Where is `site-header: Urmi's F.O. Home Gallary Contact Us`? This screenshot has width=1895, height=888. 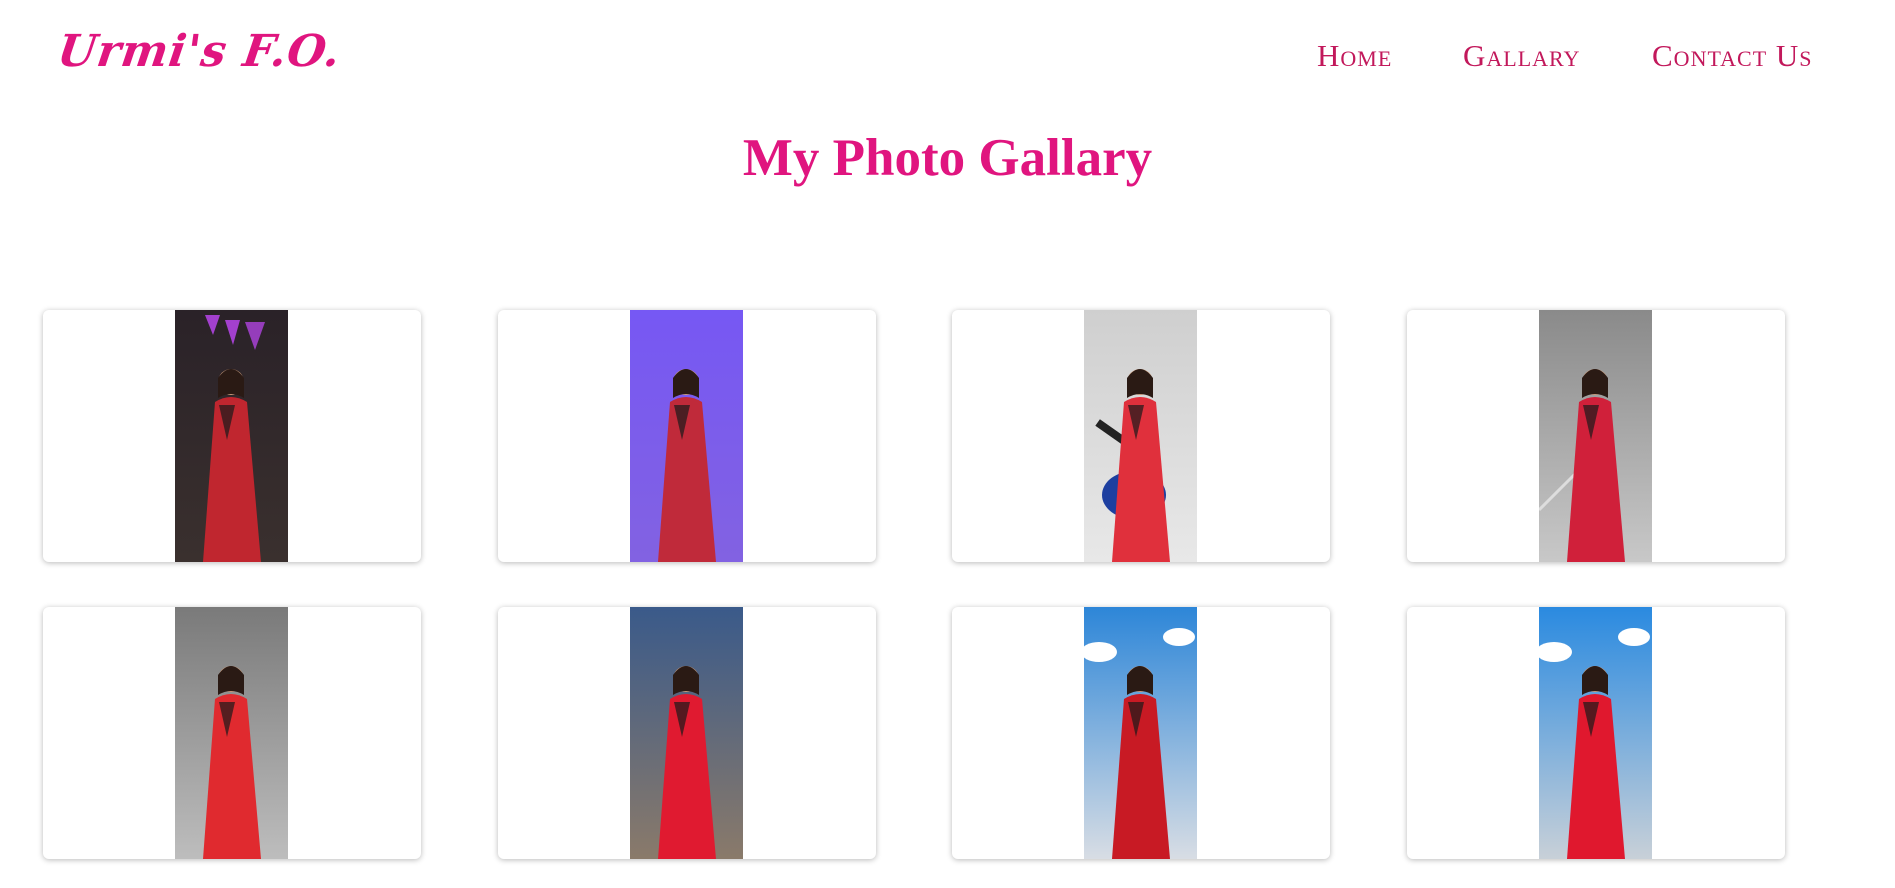 site-header: Urmi's F.O. Home Gallary Contact Us is located at coordinates (947, 55).